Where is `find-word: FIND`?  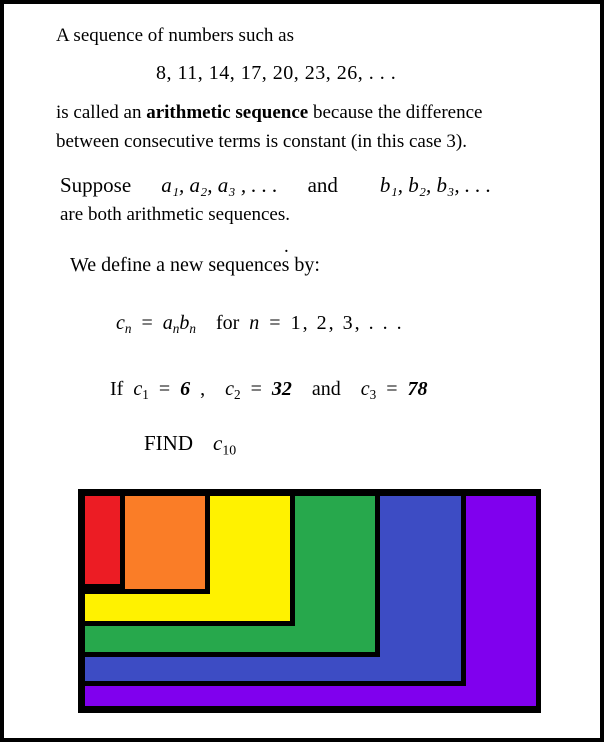
find-word: FIND is located at coordinates (169, 443).